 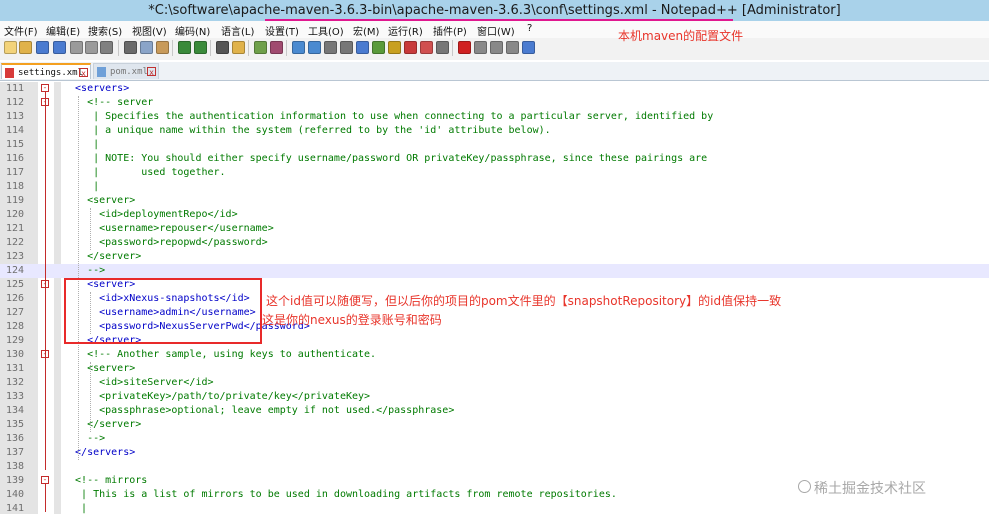 What do you see at coordinates (512, 47) in the screenshot?
I see `play-multiple-icon` at bounding box center [512, 47].